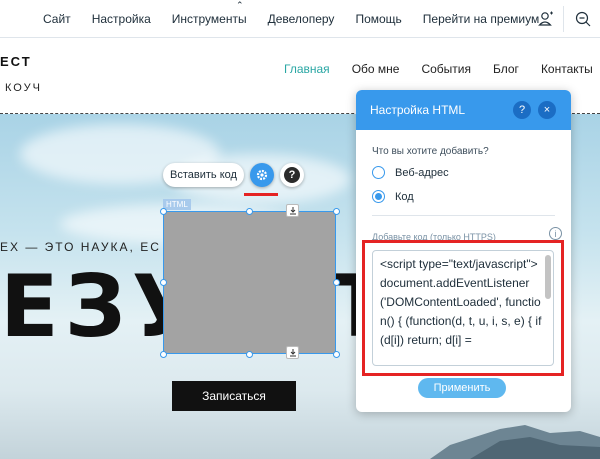 The height and width of the screenshot is (459, 600). Describe the element at coordinates (547, 110) in the screenshot. I see `close-icon: ×` at that location.